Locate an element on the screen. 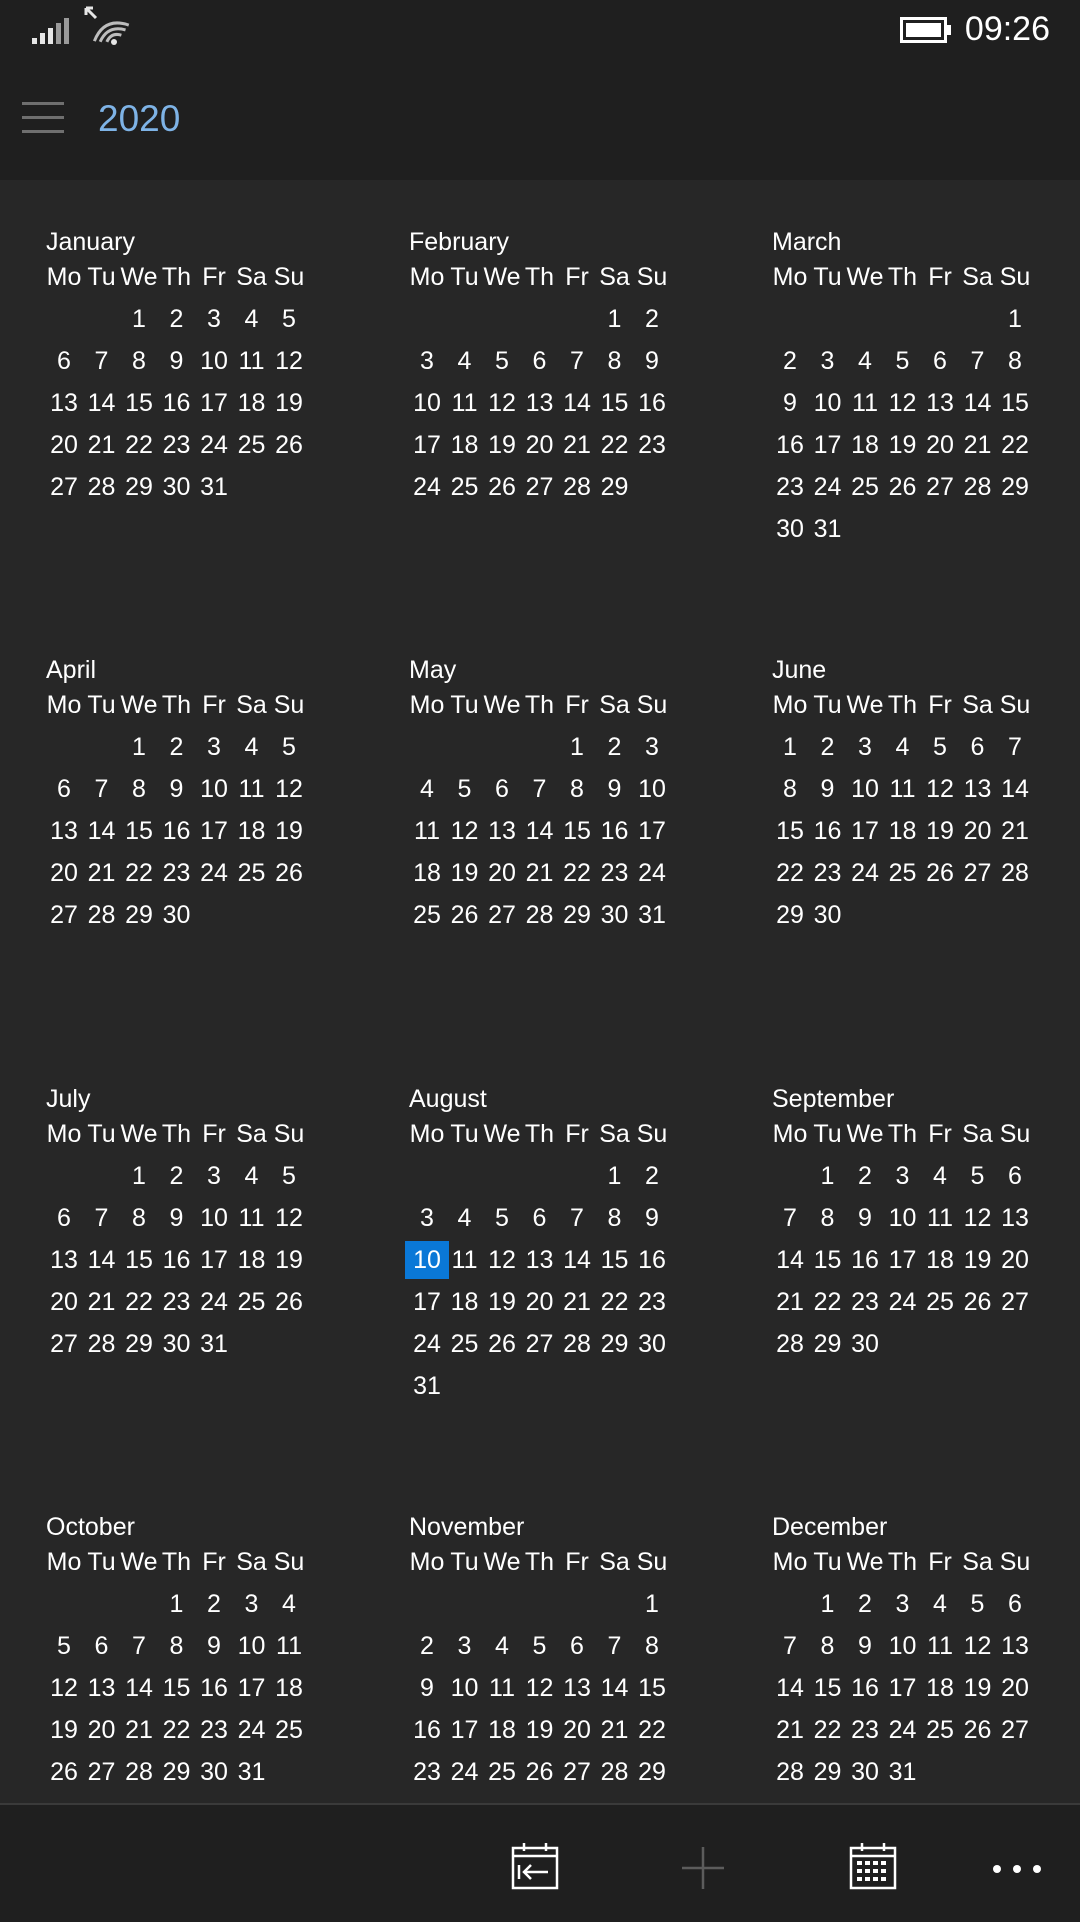 Image resolution: width=1080 pixels, height=1922 pixels. calendar-view-icon is located at coordinates (873, 1866).